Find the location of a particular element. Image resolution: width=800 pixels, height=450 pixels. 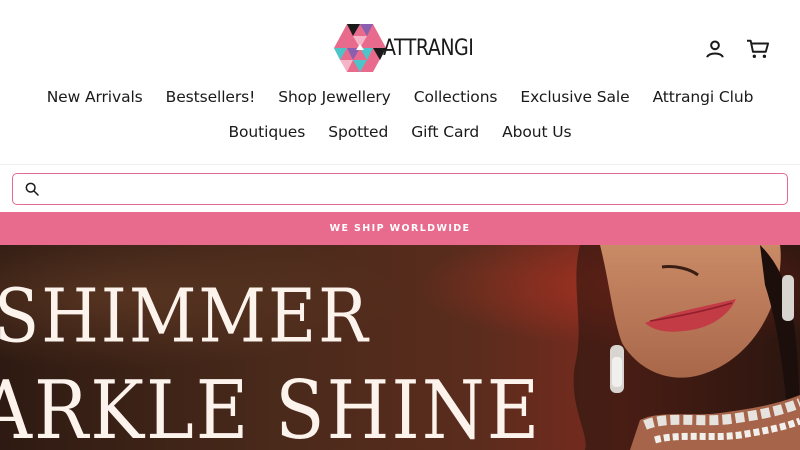

search-icon is located at coordinates (32, 189).